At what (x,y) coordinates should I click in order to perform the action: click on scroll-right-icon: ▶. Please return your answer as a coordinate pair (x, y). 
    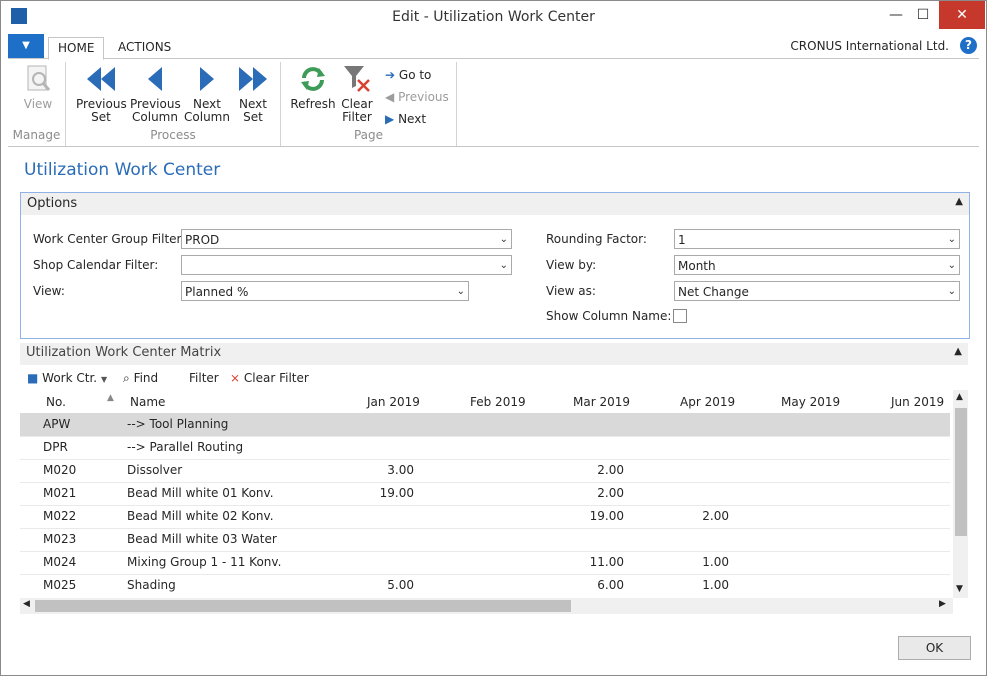
    Looking at the image, I should click on (942, 604).